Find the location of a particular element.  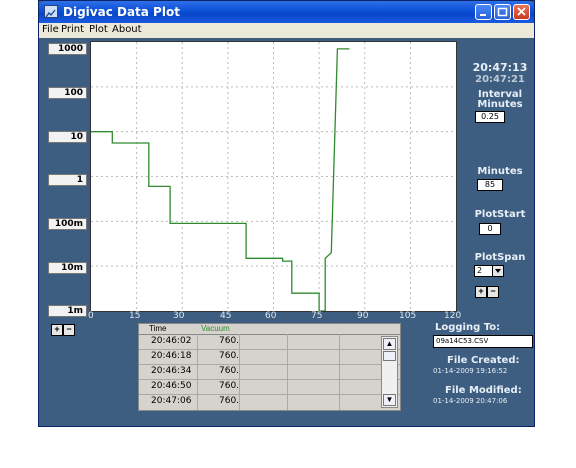

zoom-in-x-button: + is located at coordinates (481, 292).